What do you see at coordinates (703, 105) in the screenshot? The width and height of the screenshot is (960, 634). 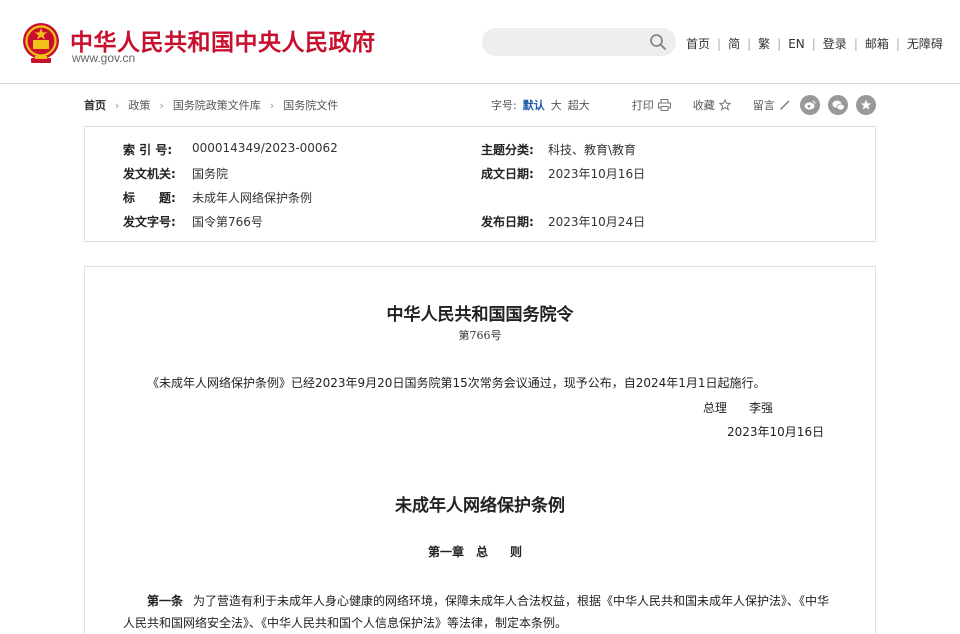 I see `favorite-label: 收藏` at bounding box center [703, 105].